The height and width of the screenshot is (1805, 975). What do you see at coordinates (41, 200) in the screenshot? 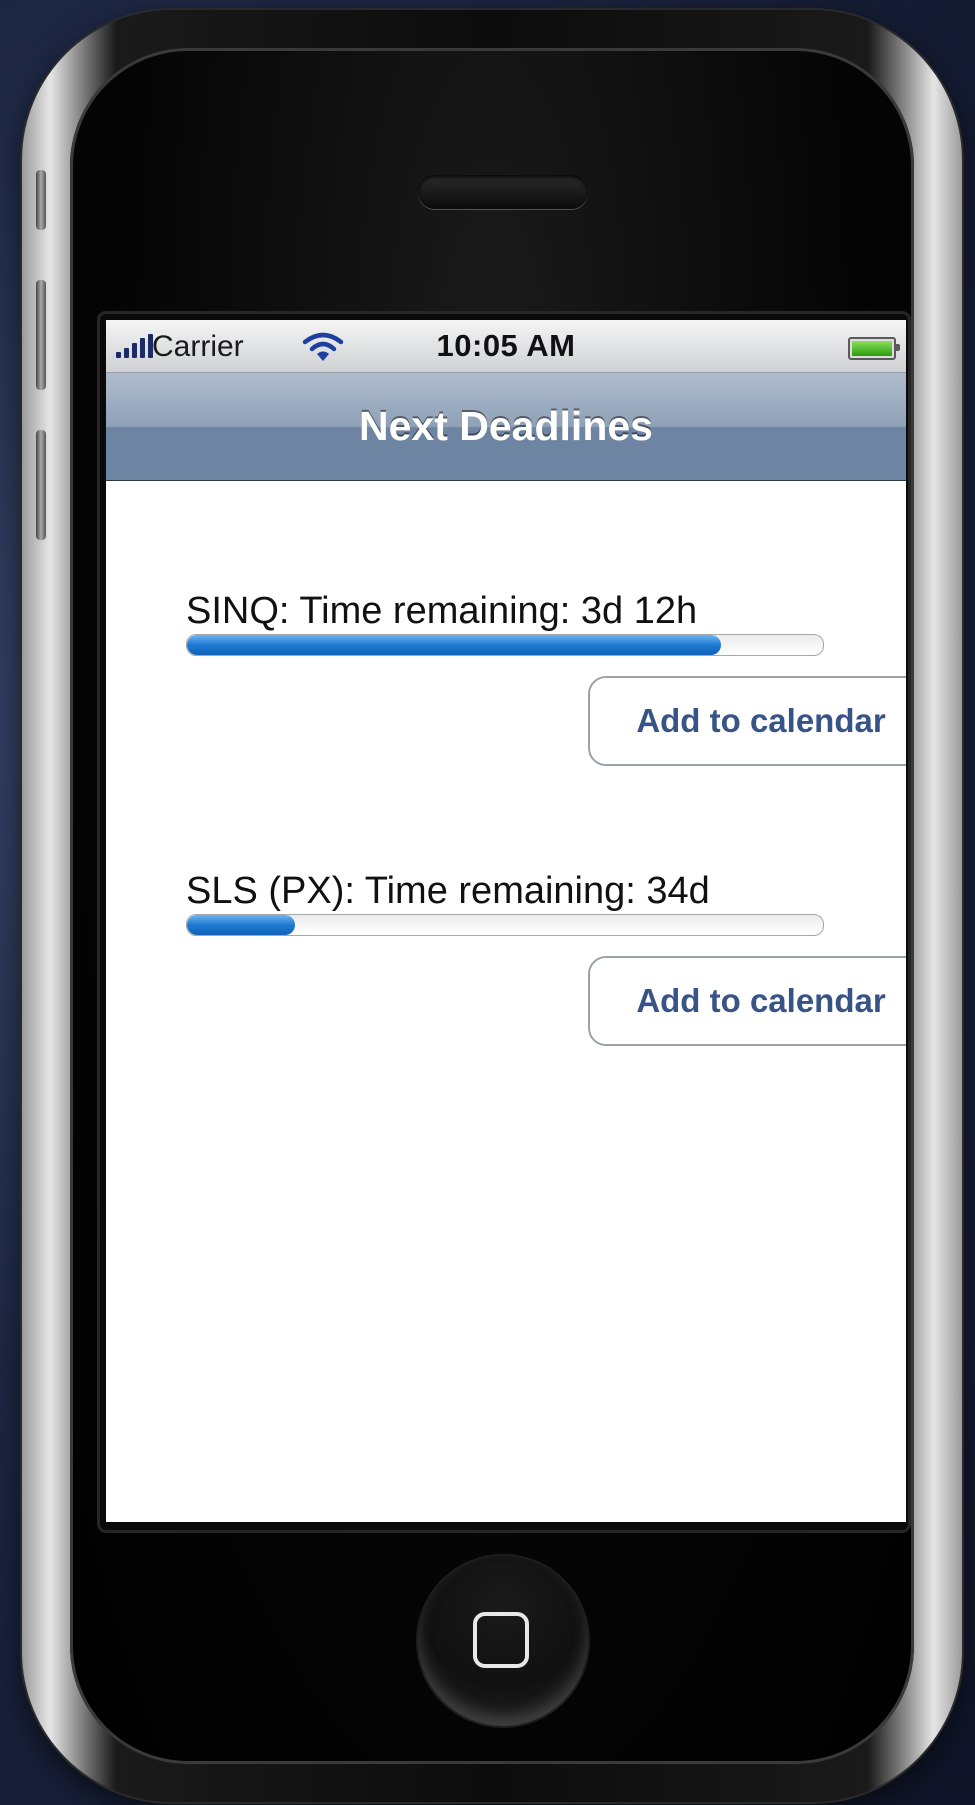
I see `mute-switch` at bounding box center [41, 200].